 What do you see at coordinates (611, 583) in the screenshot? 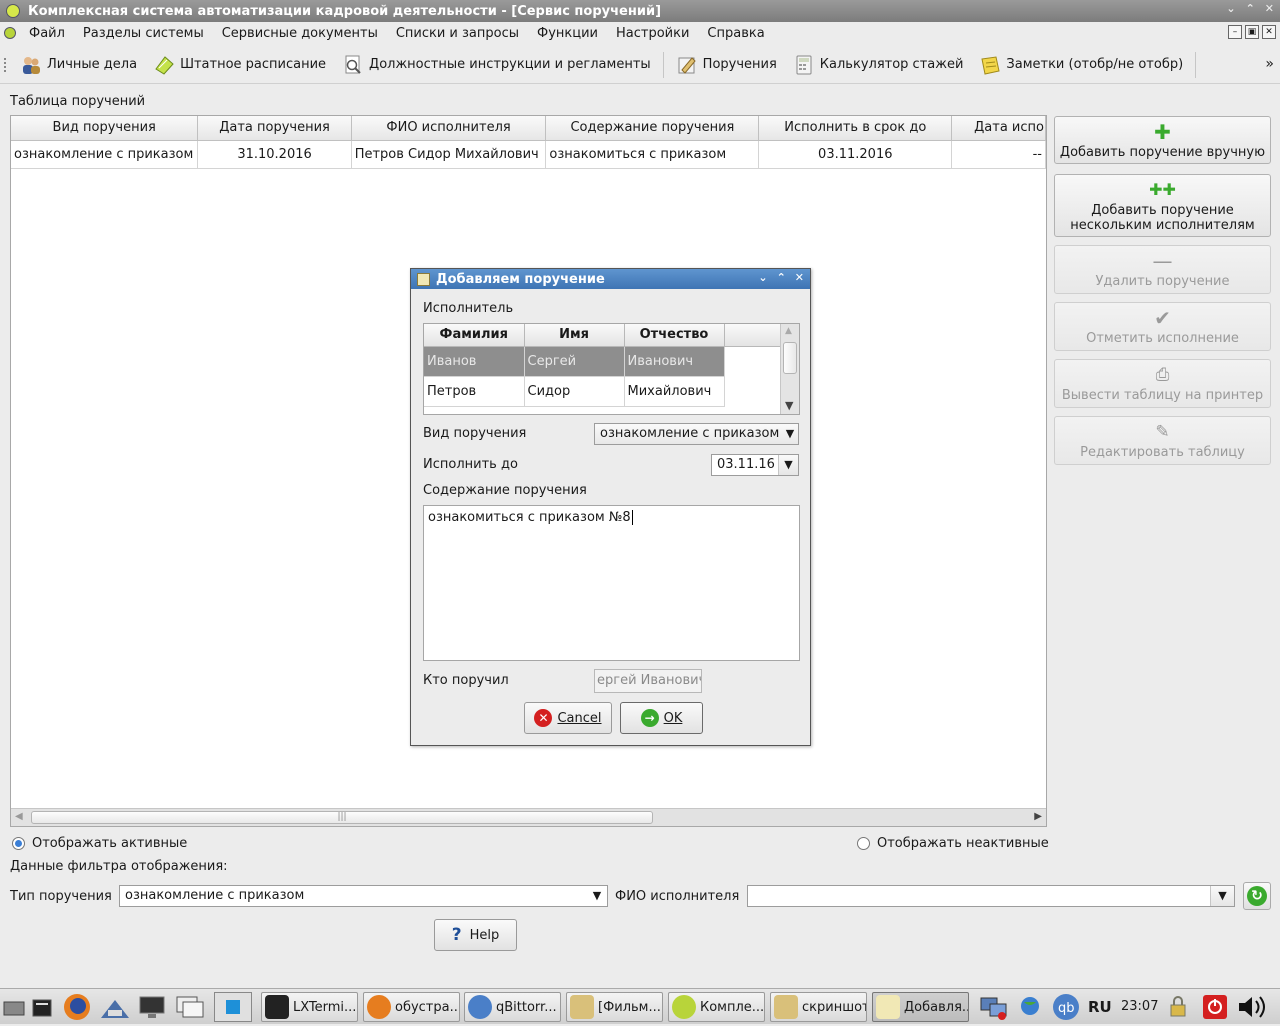
I see `content-textarea: ознакомиться с приказом №8` at bounding box center [611, 583].